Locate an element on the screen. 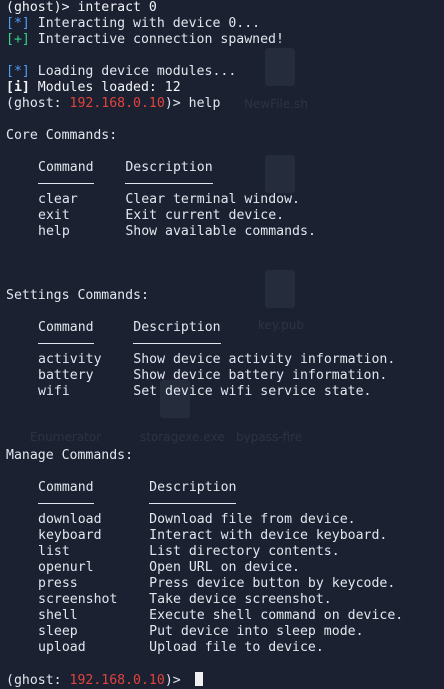  command-row: sleep Put device into sleep mode. is located at coordinates (241, 632).